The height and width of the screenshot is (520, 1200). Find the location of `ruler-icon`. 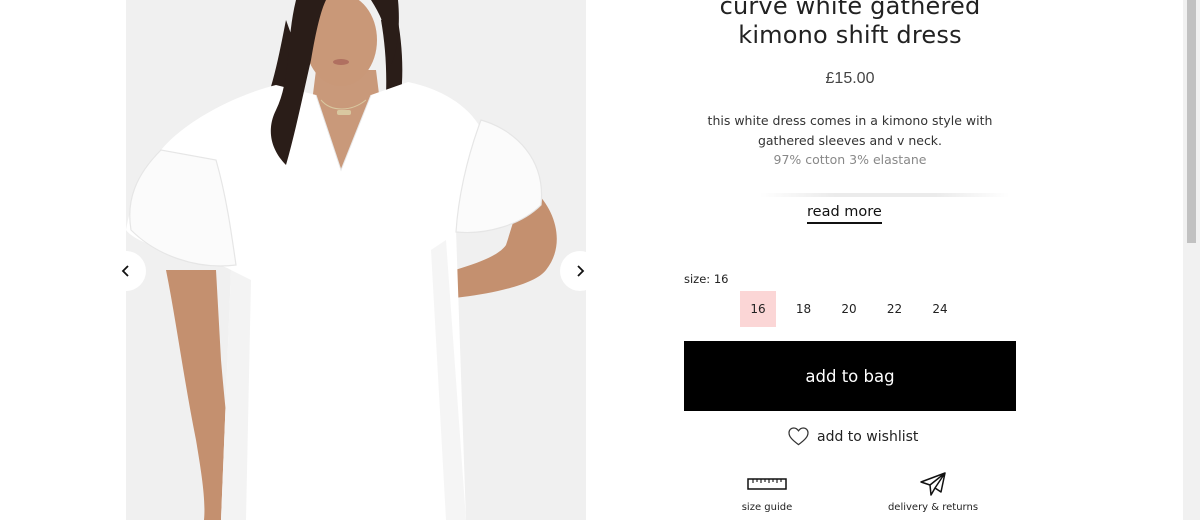

ruler-icon is located at coordinates (767, 484).